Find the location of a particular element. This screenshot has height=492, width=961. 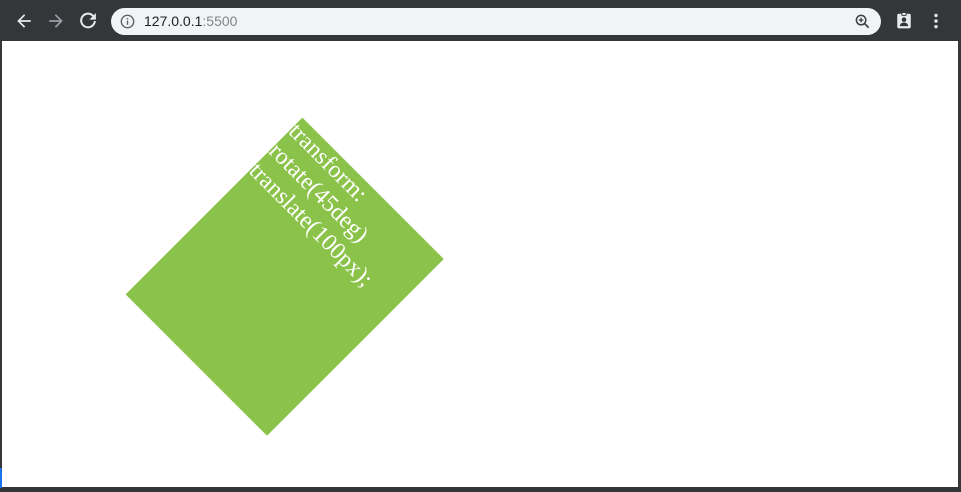

window-edge-marker is located at coordinates (1, 478).